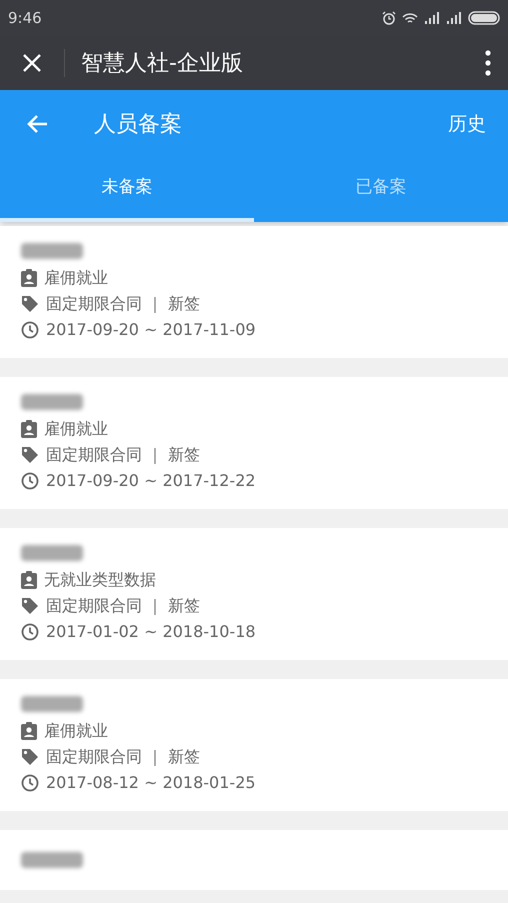  What do you see at coordinates (488, 63) in the screenshot?
I see `more-icon` at bounding box center [488, 63].